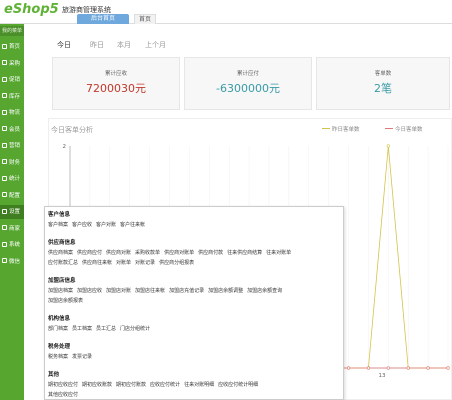 This screenshot has width=452, height=400. Describe the element at coordinates (199, 385) in the screenshot. I see `menu-link: 往来对账明细` at that location.